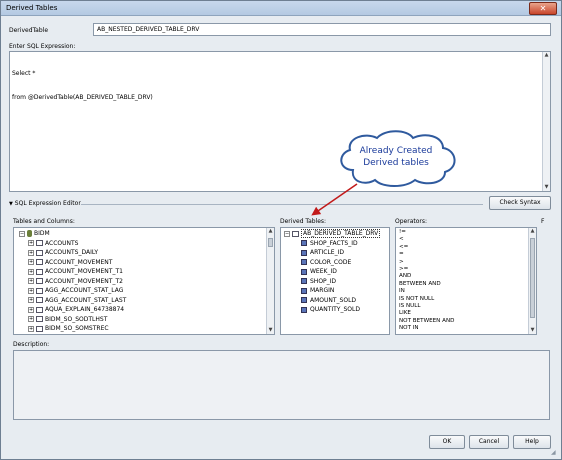 Image resolution: width=562 pixels, height=460 pixels. Describe the element at coordinates (322, 290) in the screenshot. I see `column-name: MARGIN` at that location.